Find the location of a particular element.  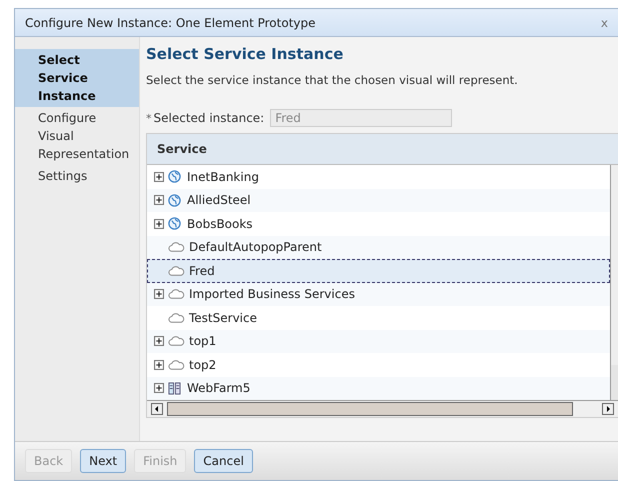

tree-row: InetBanking is located at coordinates (378, 176).